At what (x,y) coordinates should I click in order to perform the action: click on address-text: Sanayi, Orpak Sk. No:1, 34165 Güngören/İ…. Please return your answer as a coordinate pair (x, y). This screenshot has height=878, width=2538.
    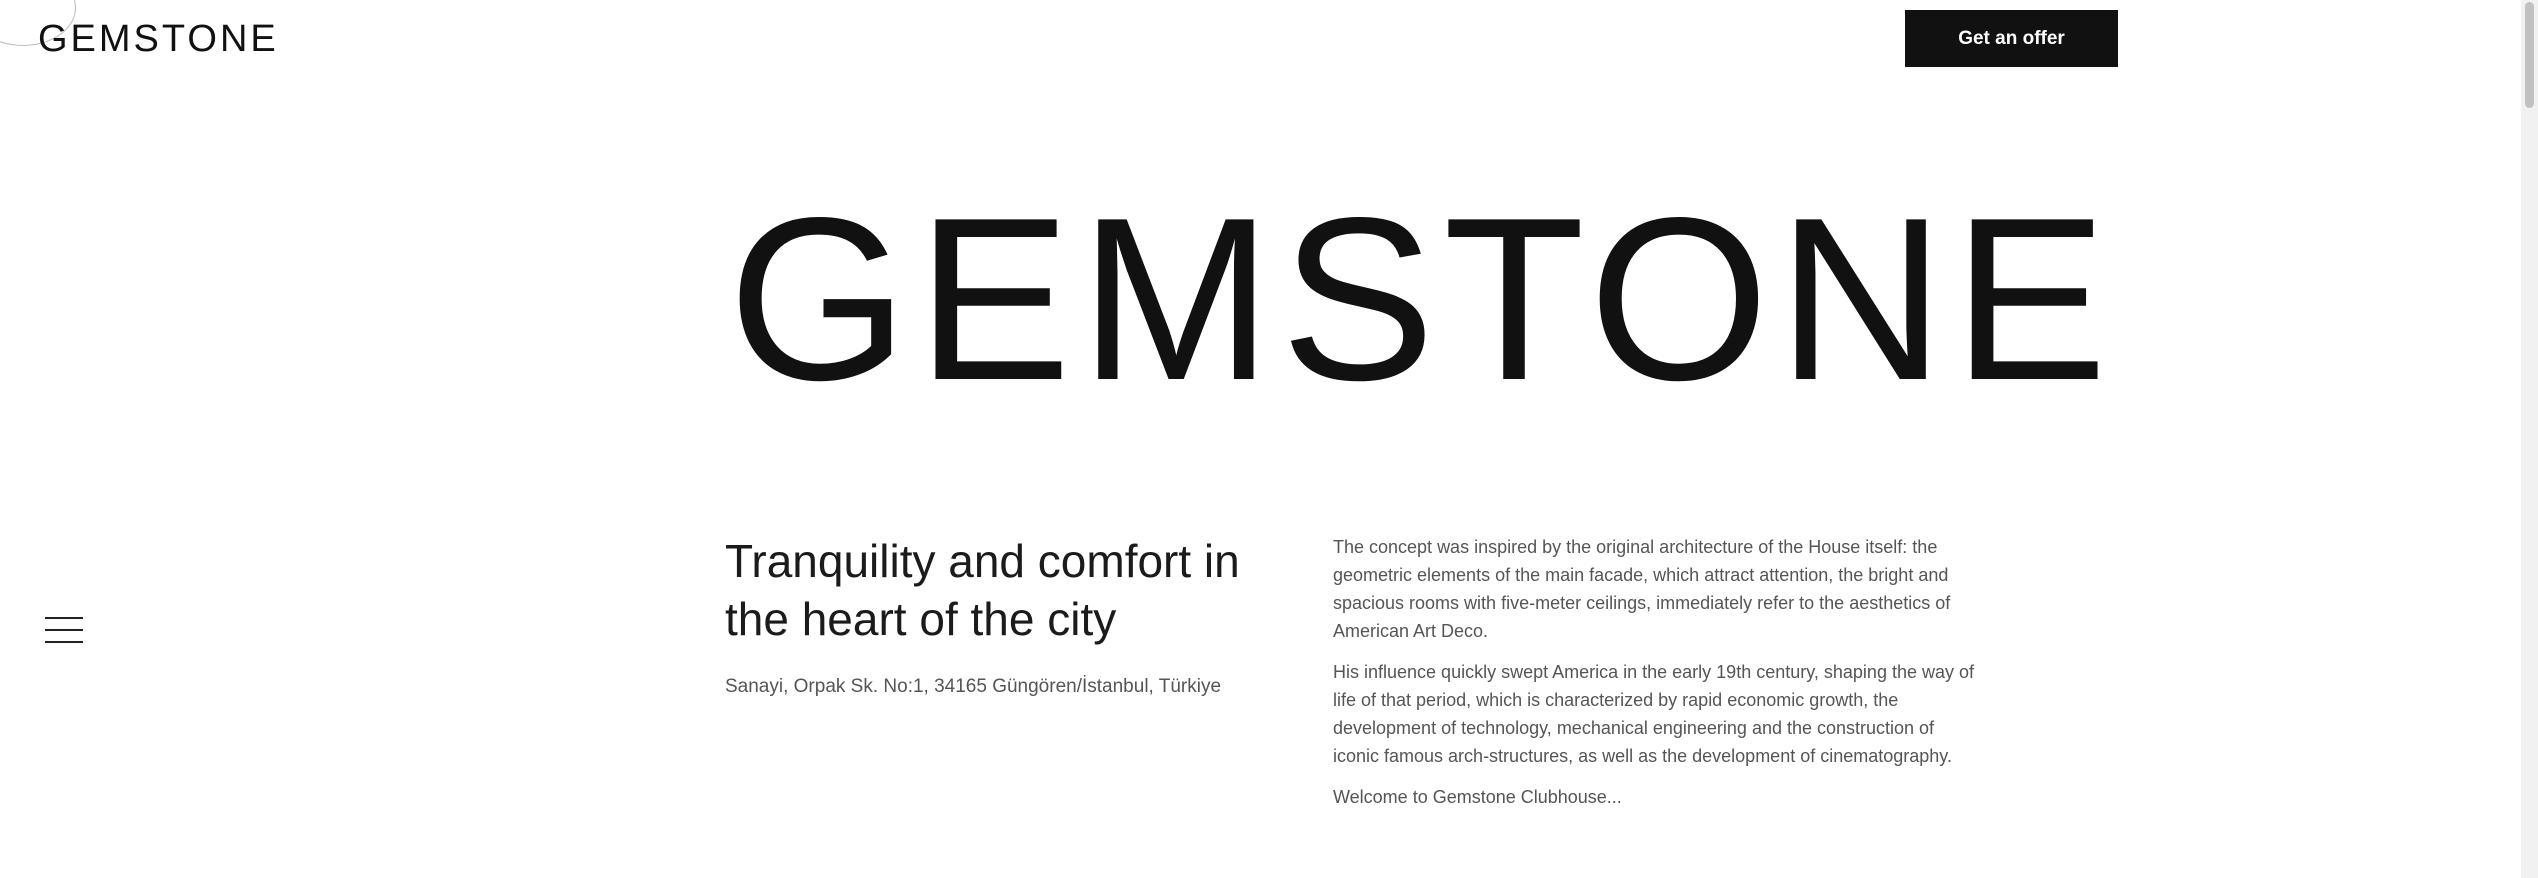
    Looking at the image, I should click on (973, 686).